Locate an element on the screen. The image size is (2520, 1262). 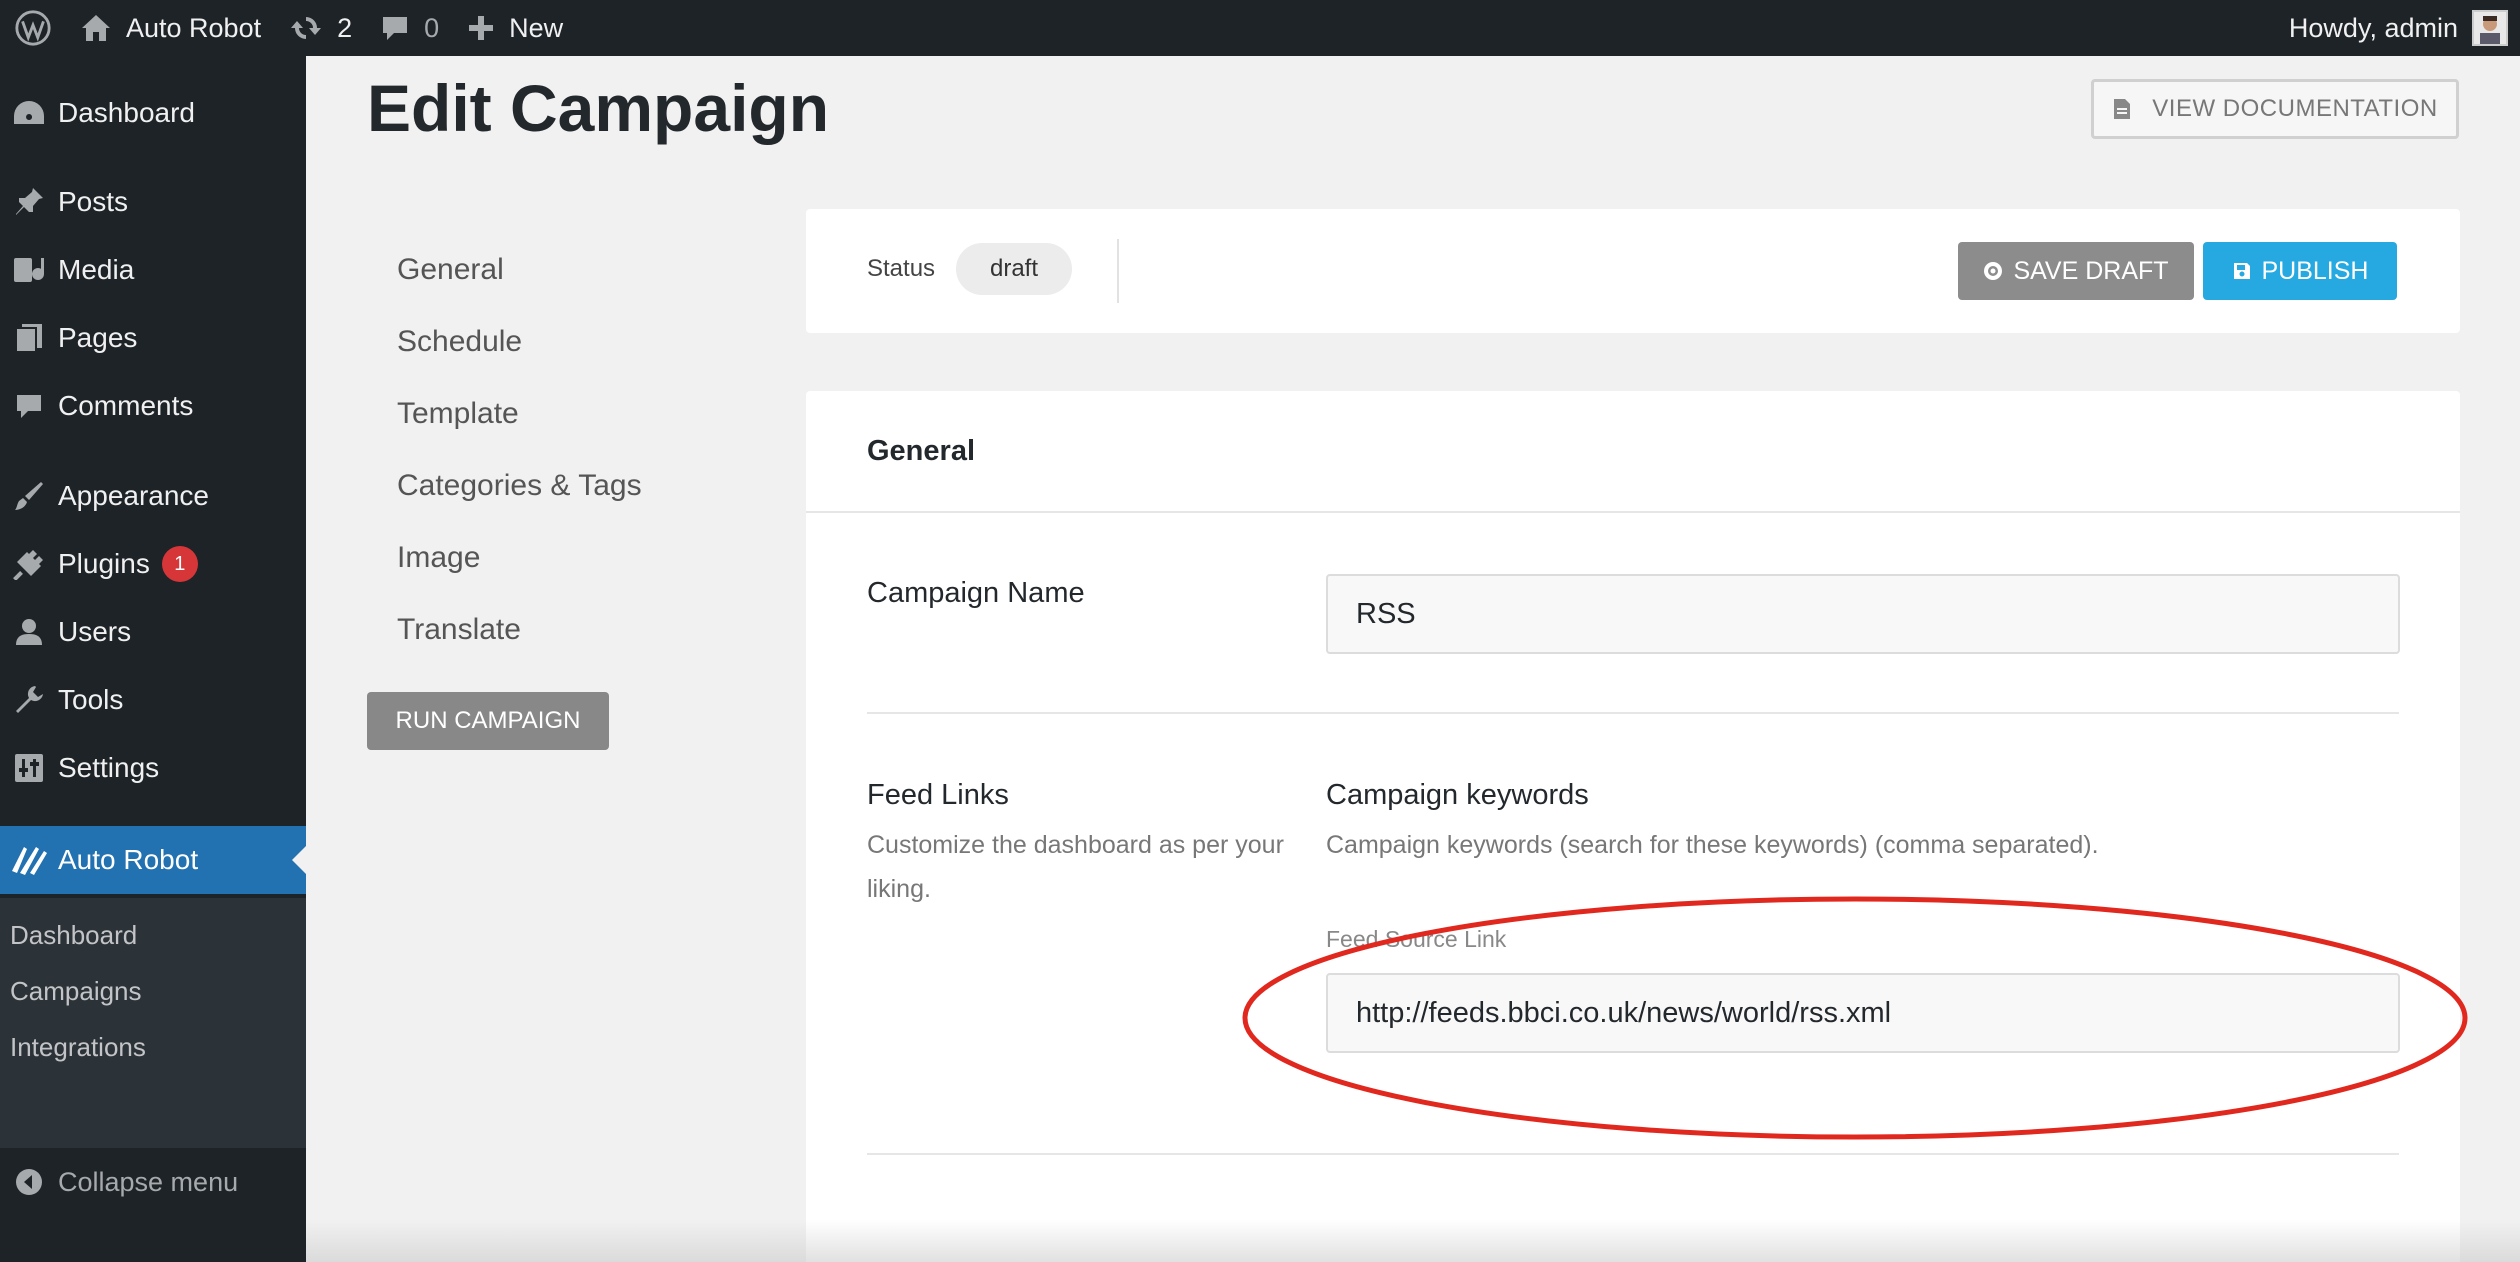
campaign-name-label: Campaign Name is located at coordinates (976, 593).